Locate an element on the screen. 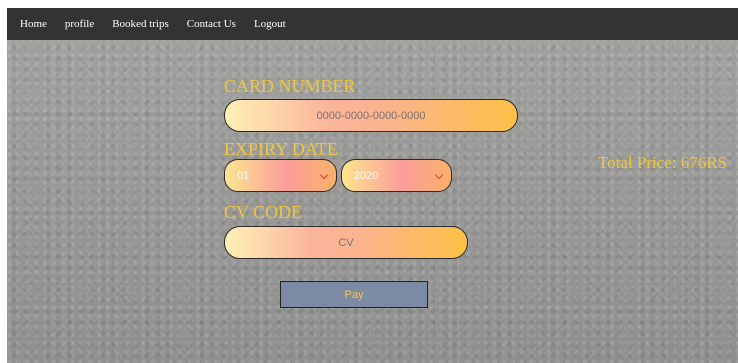 The width and height of the screenshot is (738, 363). card-number-placeholder: 0000-0000-0000-0000 is located at coordinates (371, 115).